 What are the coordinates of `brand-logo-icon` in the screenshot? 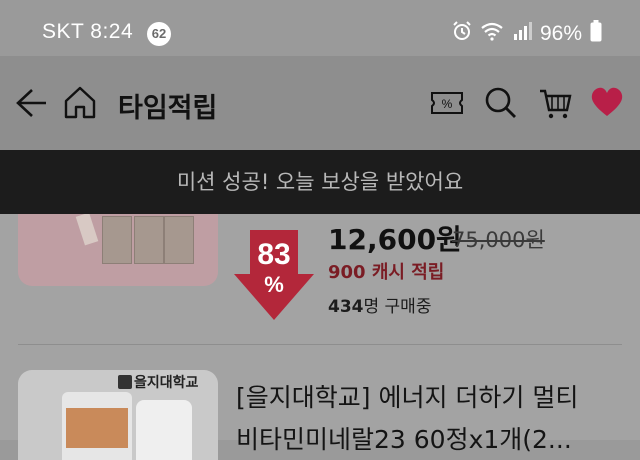 It's located at (125, 382).